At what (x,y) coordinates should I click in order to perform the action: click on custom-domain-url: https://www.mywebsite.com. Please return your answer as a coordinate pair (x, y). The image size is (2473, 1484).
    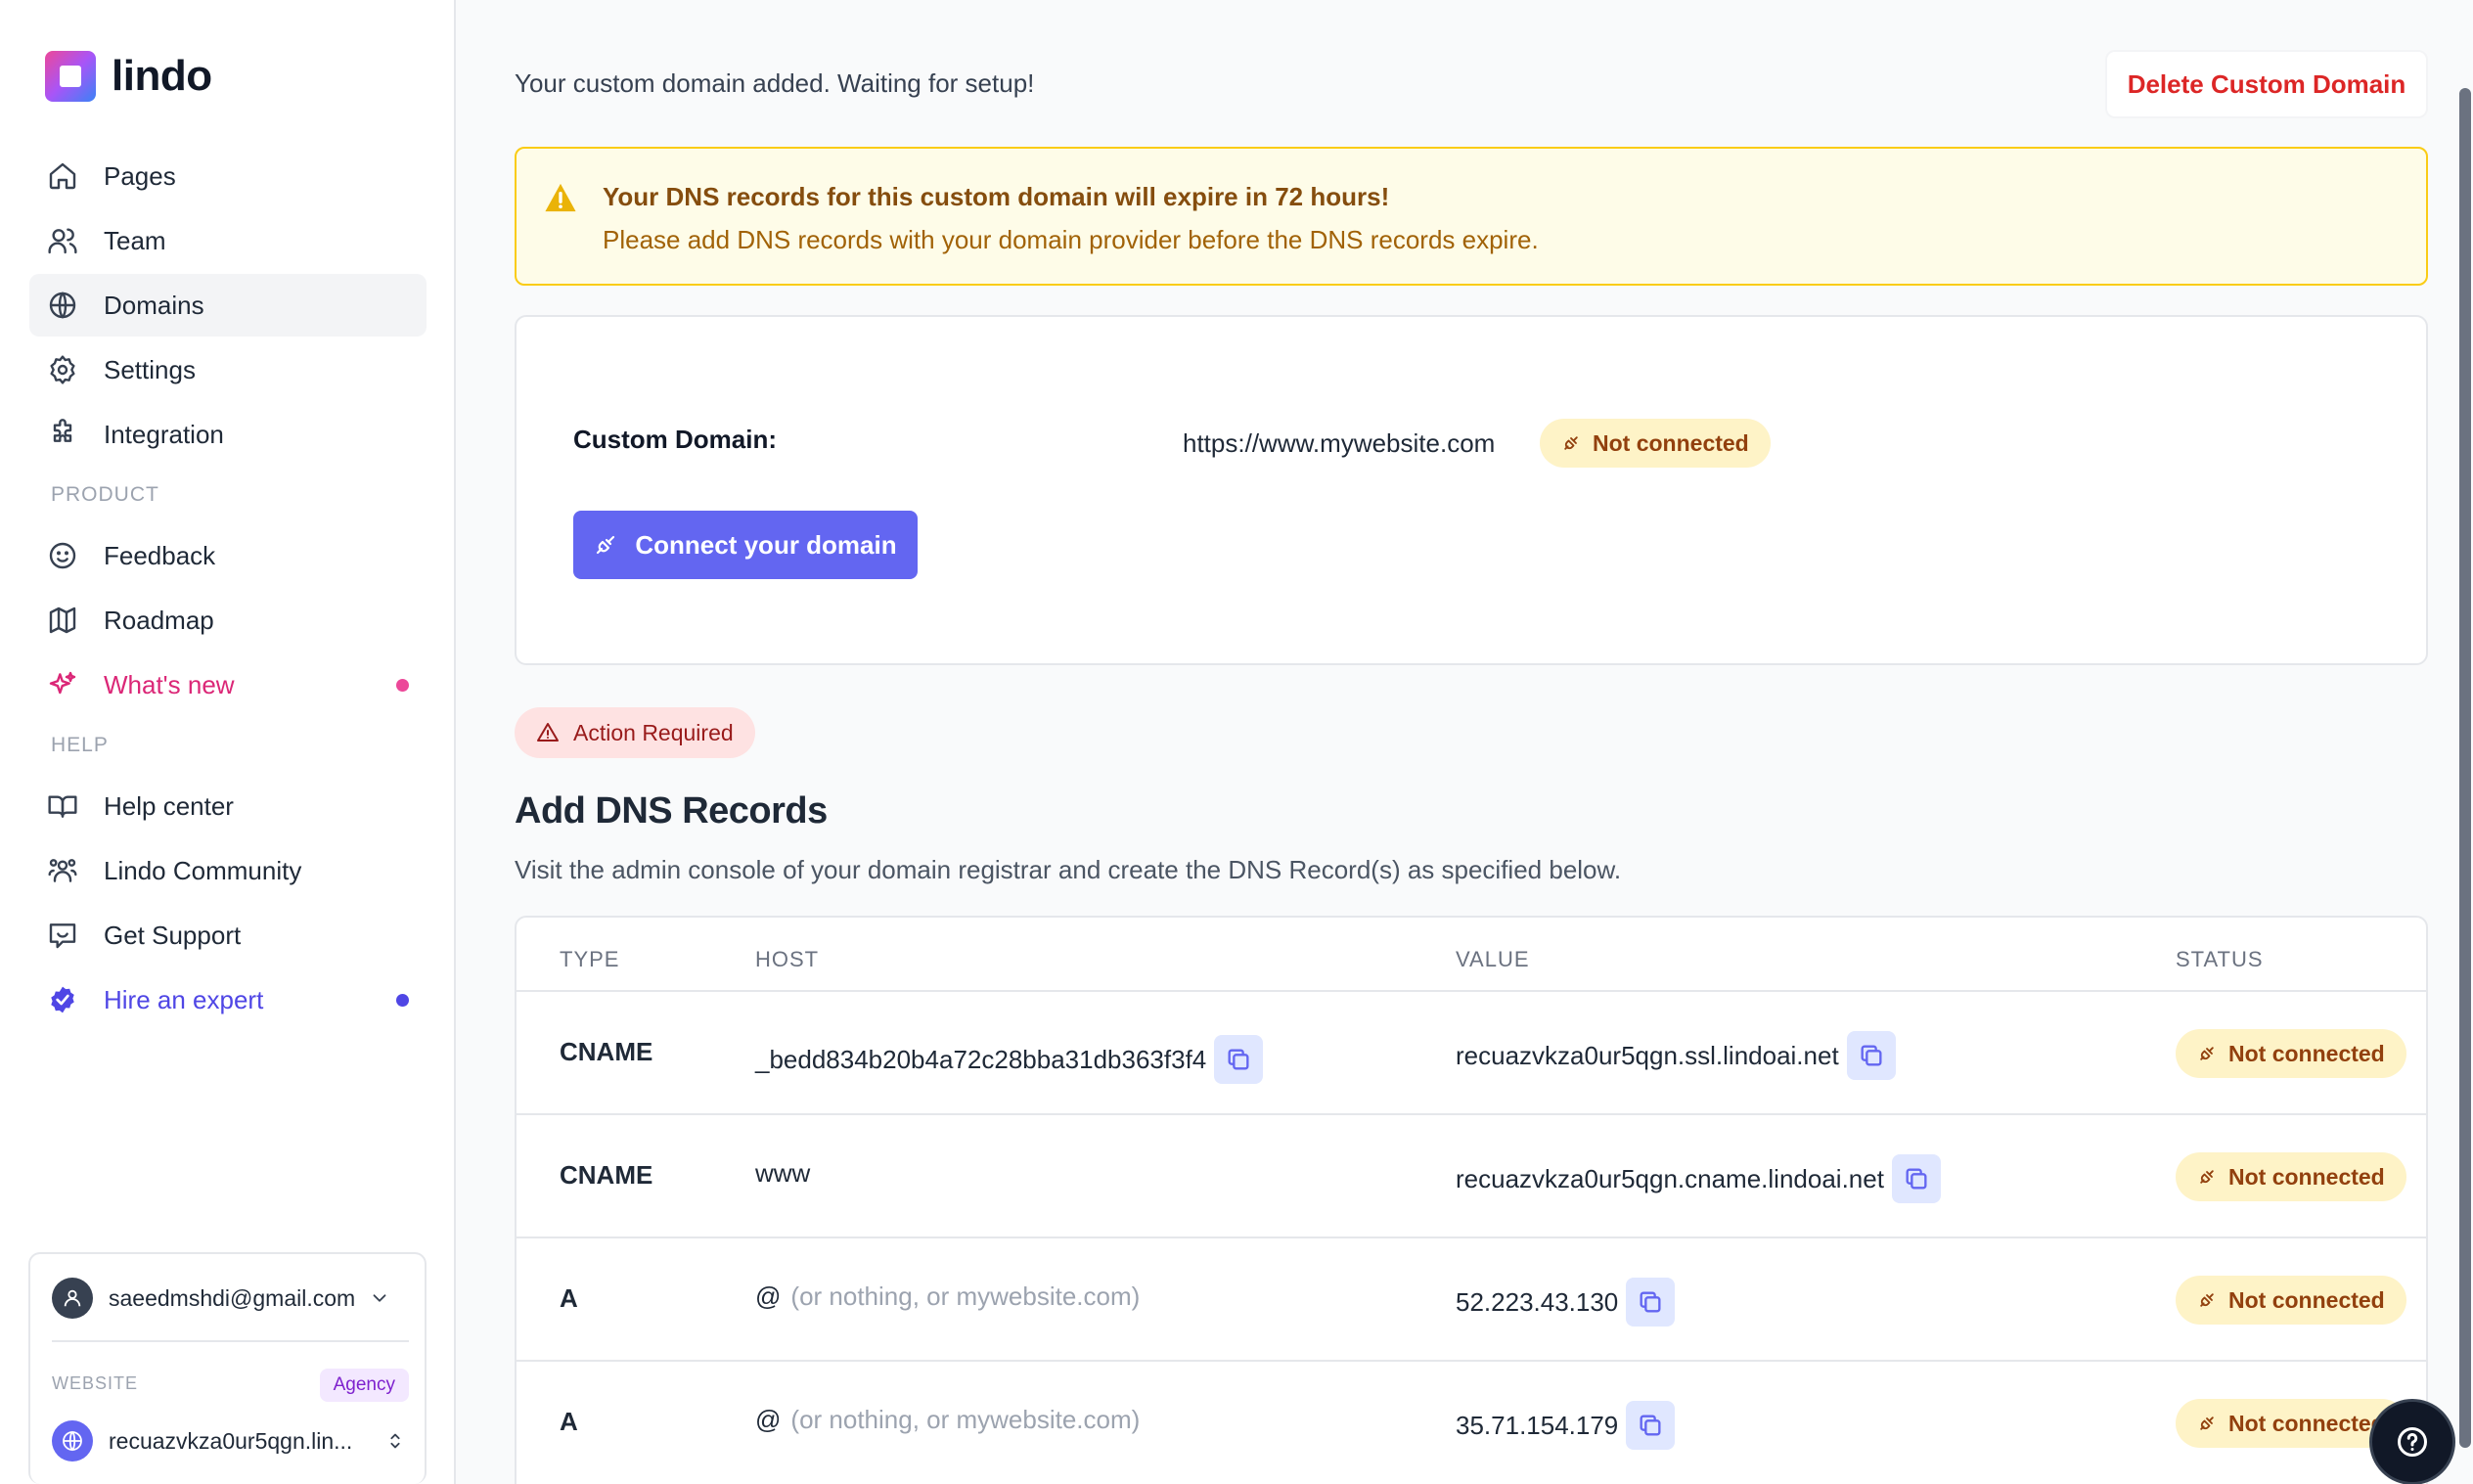
    Looking at the image, I should click on (1339, 443).